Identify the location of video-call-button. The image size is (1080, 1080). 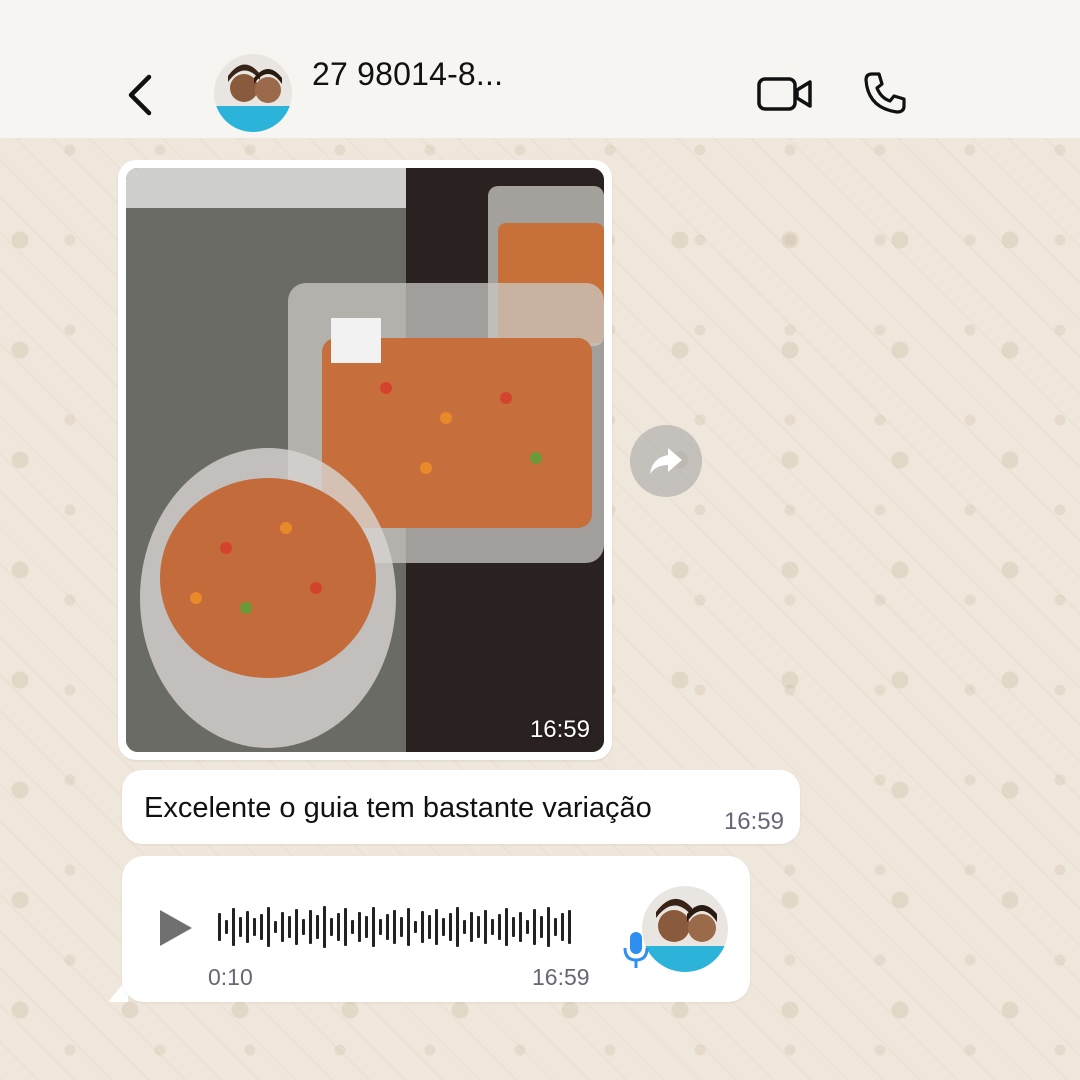
(785, 94).